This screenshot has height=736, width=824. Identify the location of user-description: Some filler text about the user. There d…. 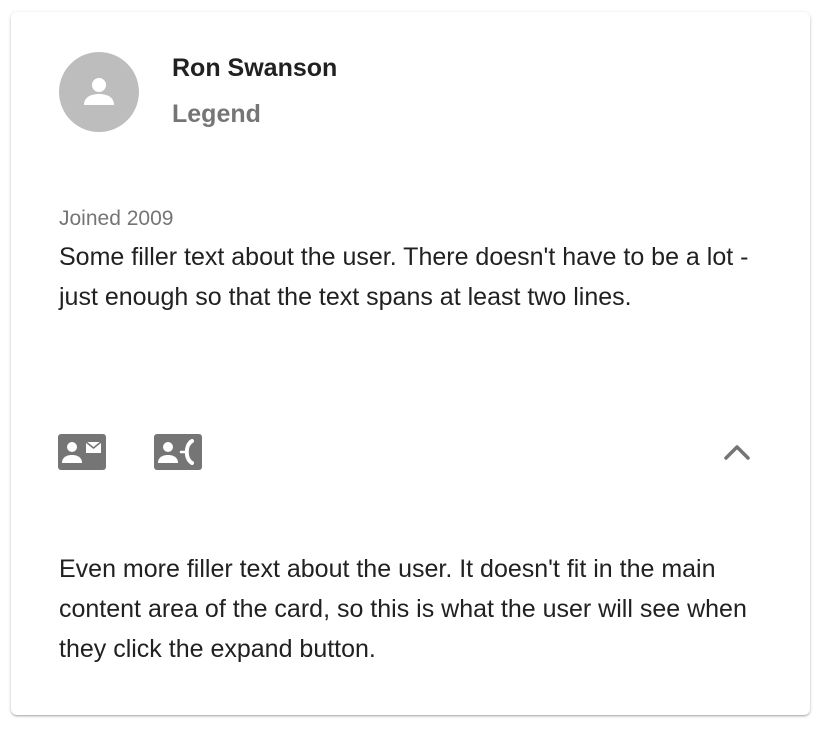
(404, 277).